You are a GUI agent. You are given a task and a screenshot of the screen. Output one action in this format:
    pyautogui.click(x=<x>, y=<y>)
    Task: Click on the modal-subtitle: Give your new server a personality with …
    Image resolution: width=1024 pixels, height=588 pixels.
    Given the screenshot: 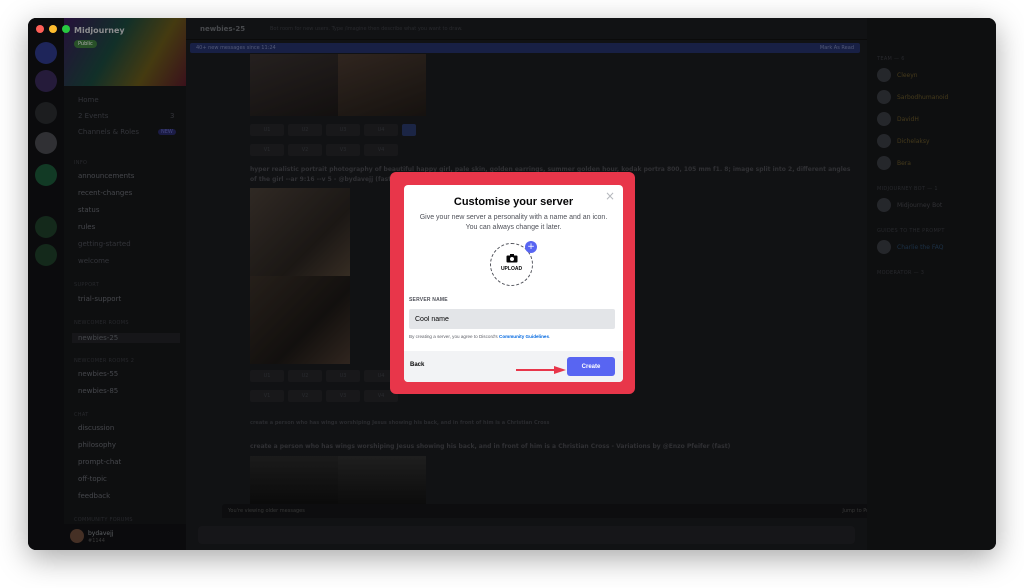 What is the action you would take?
    pyautogui.click(x=513, y=222)
    